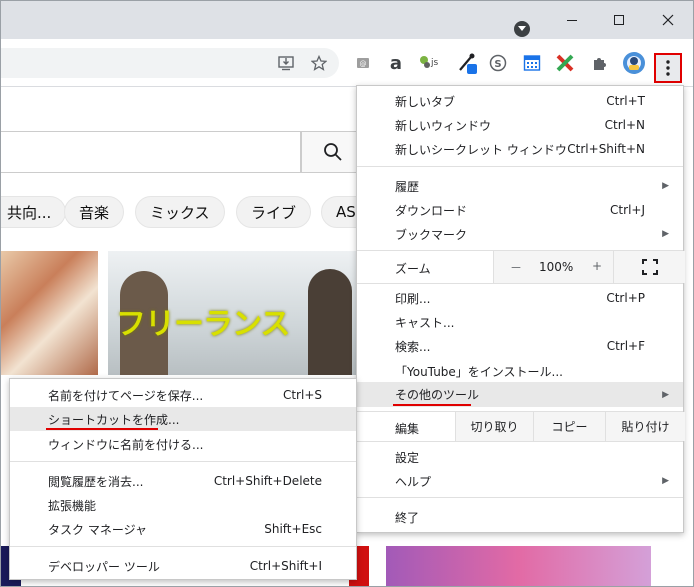  What do you see at coordinates (319, 63) in the screenshot?
I see `star-icon` at bounding box center [319, 63].